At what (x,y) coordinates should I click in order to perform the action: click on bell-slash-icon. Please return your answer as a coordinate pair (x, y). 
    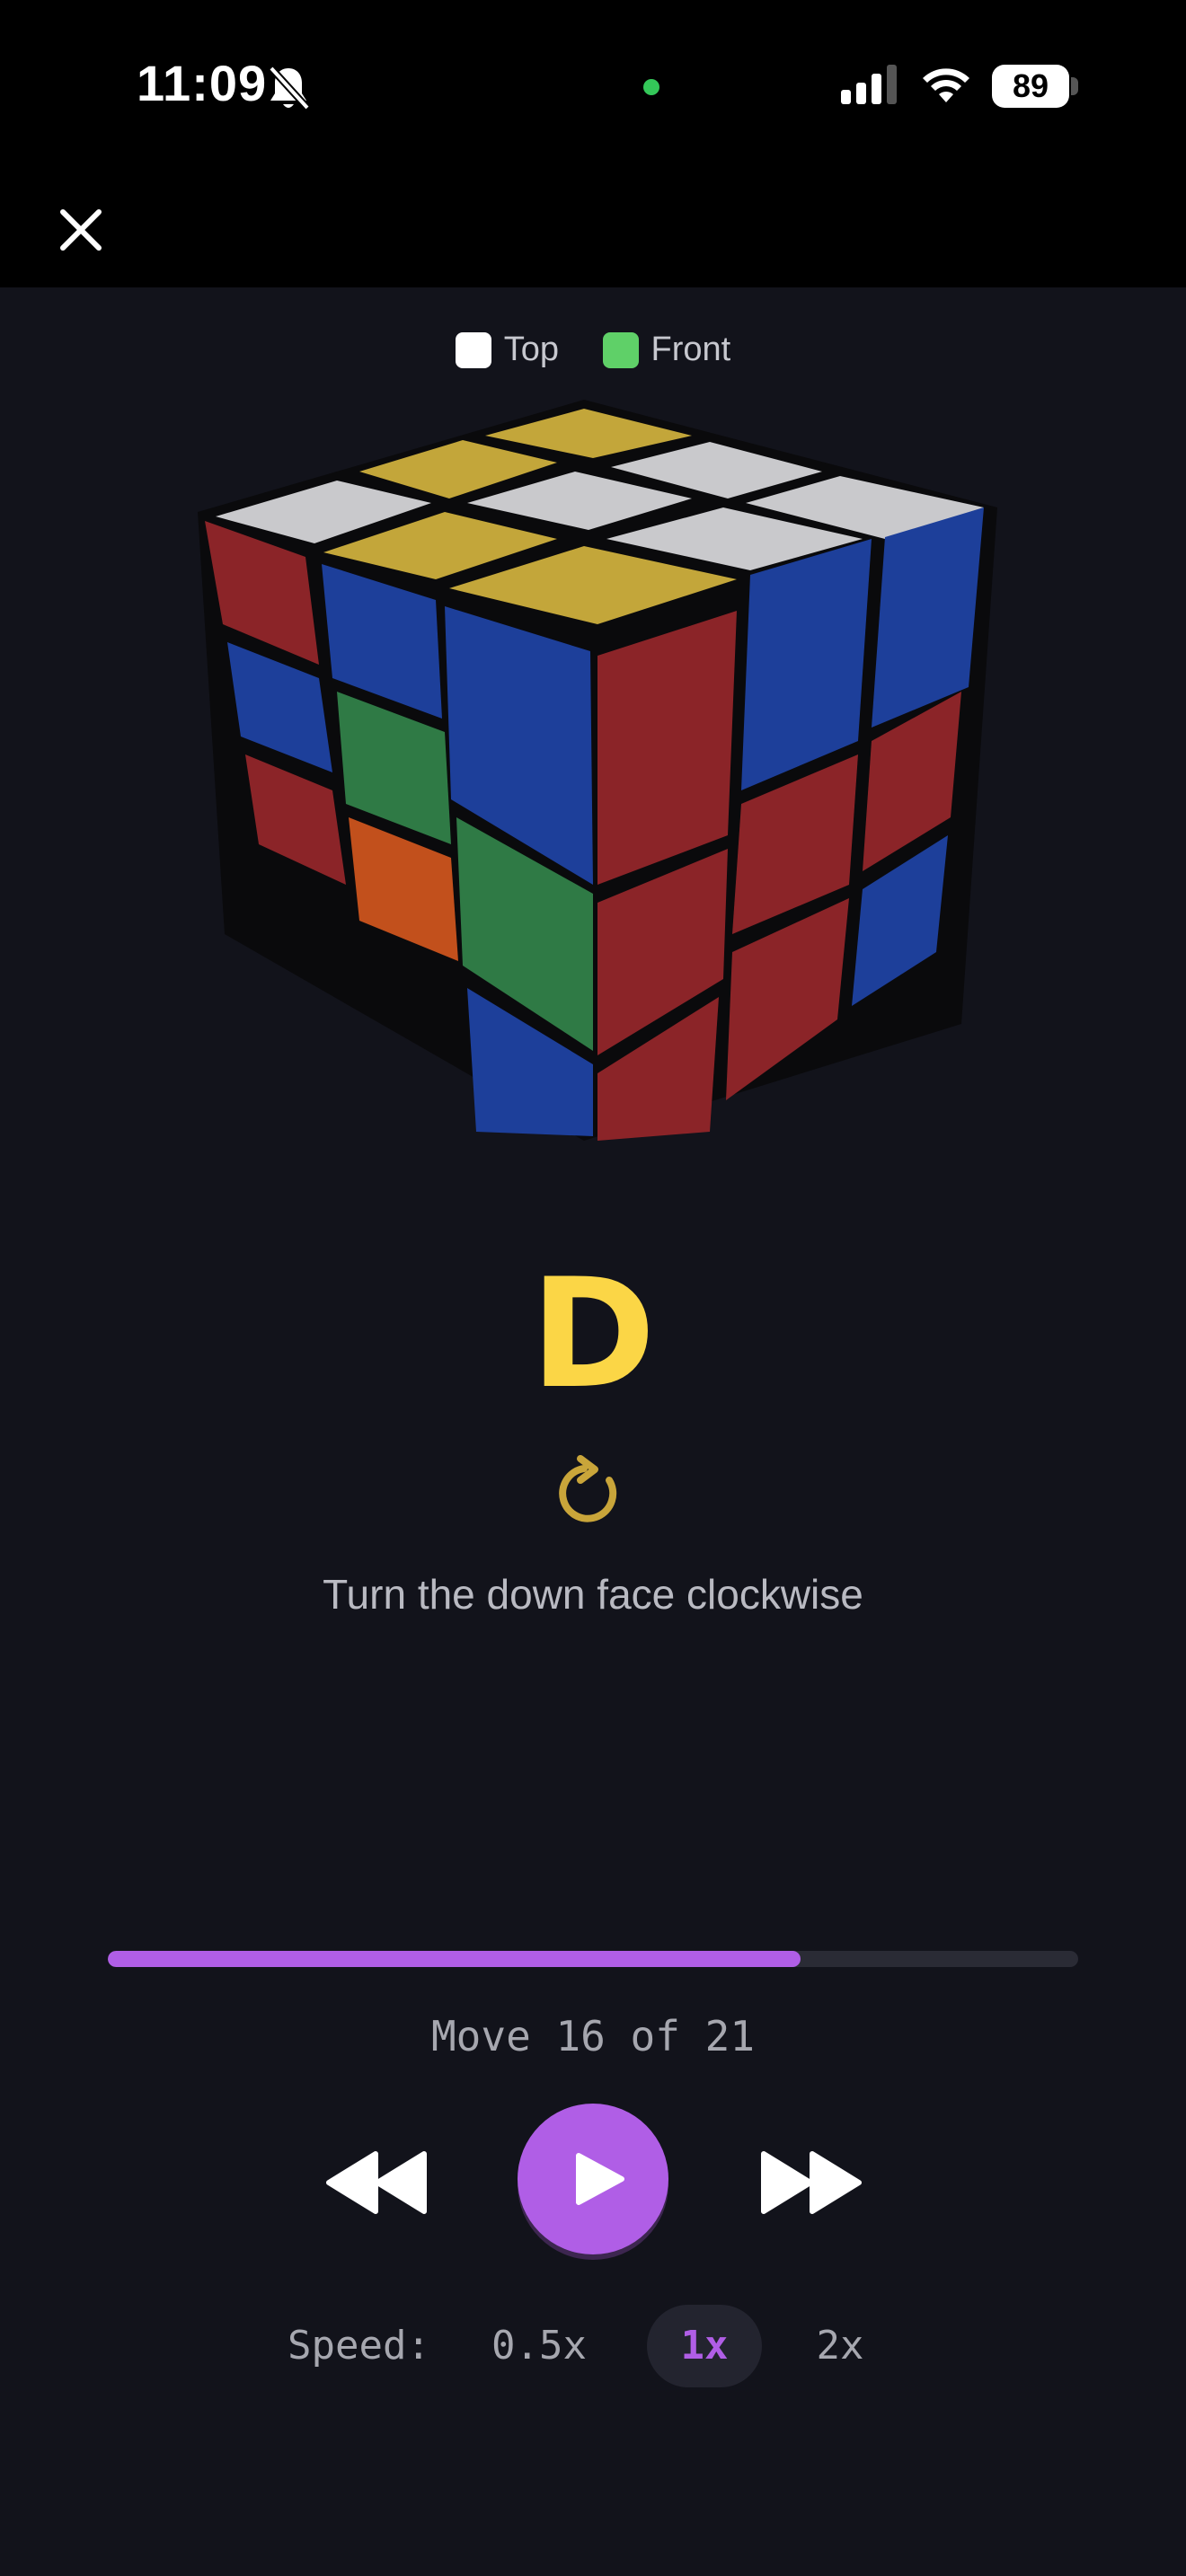
    Looking at the image, I should click on (289, 88).